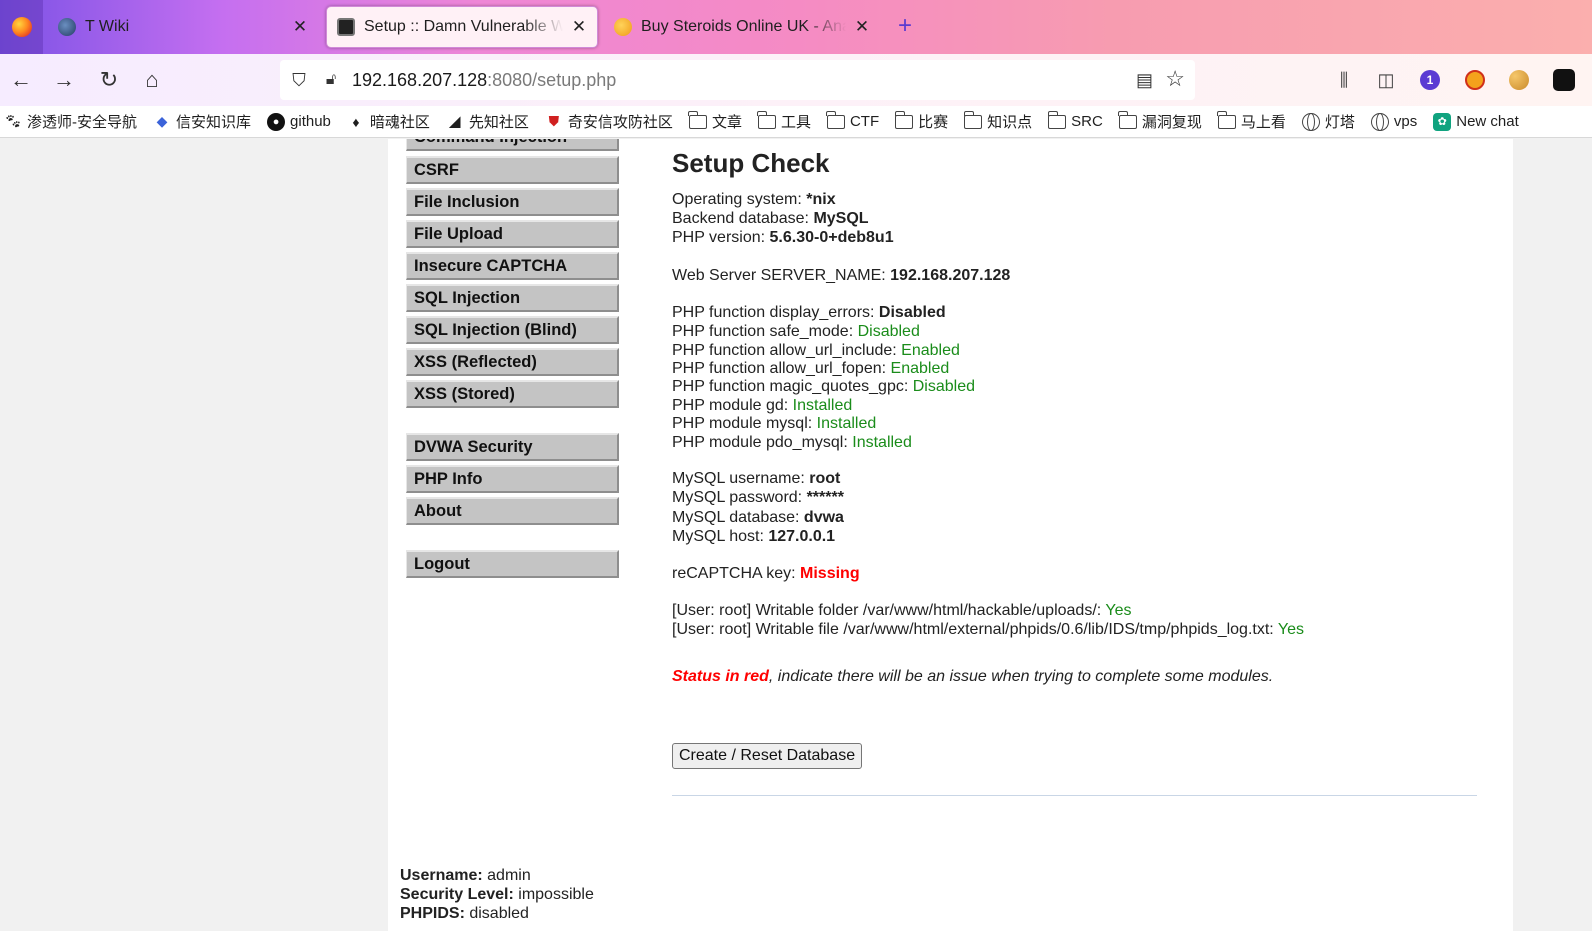  What do you see at coordinates (1339, 122) in the screenshot?
I see `bookmark-label: 灯塔` at bounding box center [1339, 122].